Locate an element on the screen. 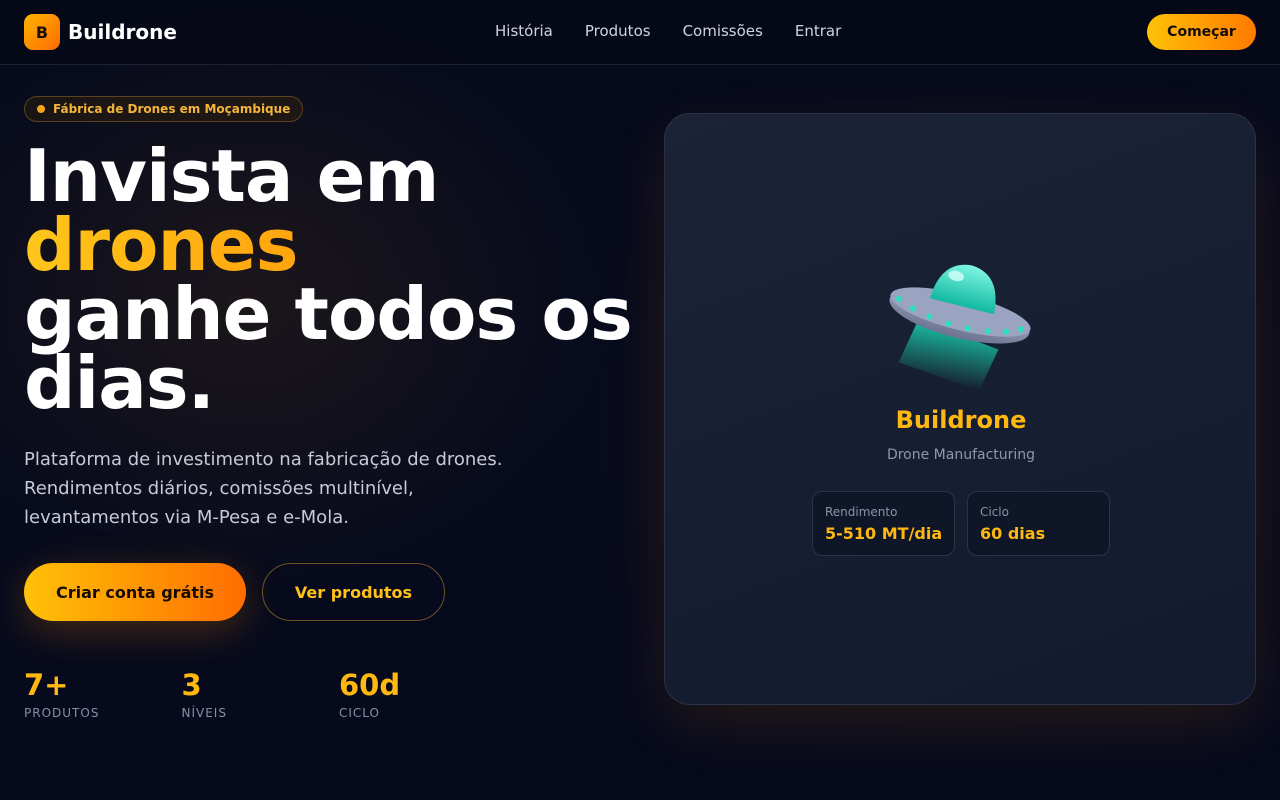 Image resolution: width=1280 pixels, height=800 pixels. main-nav: História Produtos Comissões Entrar is located at coordinates (684, 31).